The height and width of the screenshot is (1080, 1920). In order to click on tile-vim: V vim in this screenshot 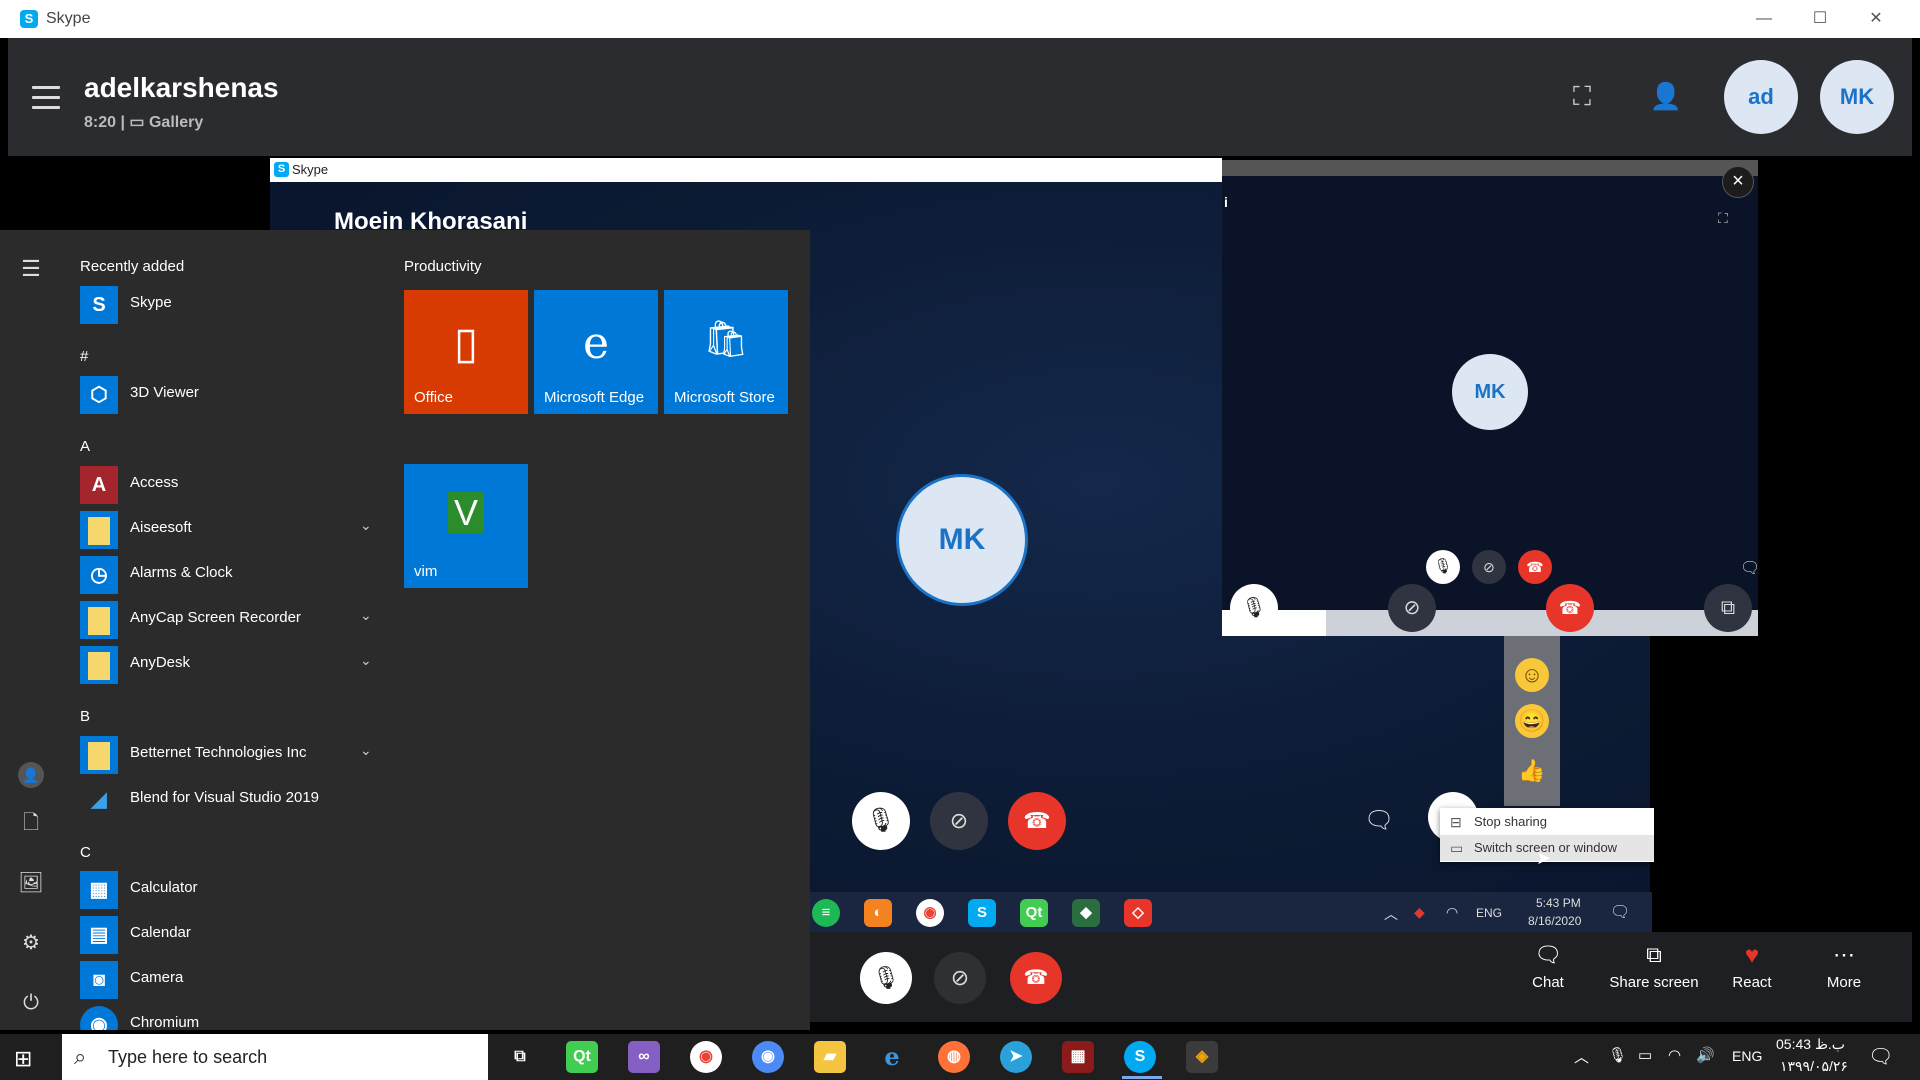, I will do `click(466, 526)`.